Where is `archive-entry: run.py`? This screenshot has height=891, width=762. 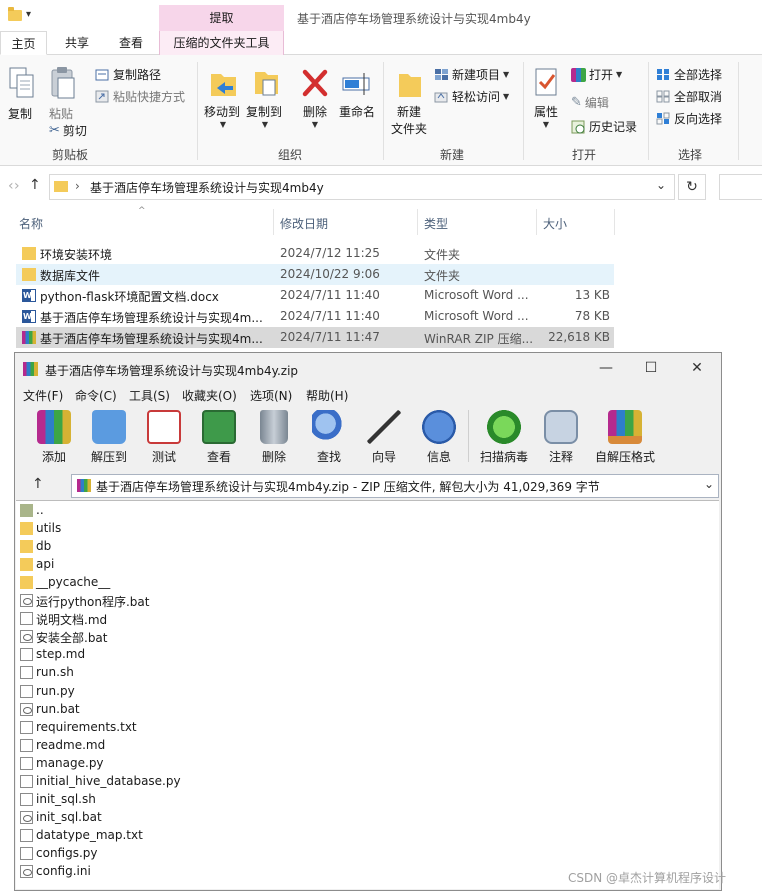 archive-entry: run.py is located at coordinates (359, 692).